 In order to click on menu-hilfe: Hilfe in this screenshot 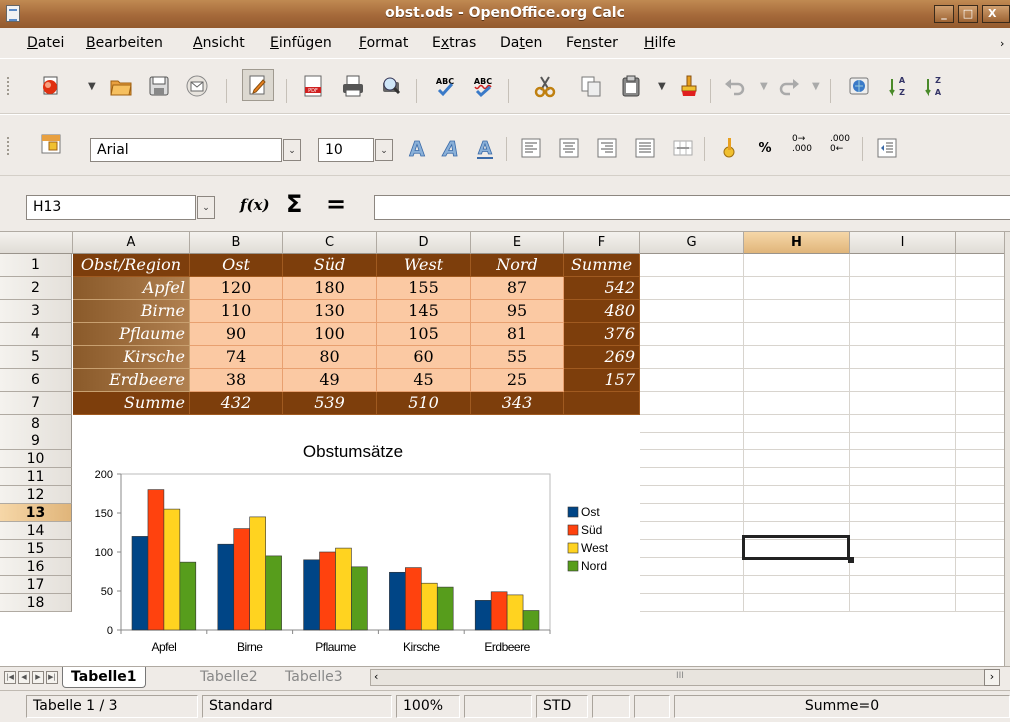, I will do `click(660, 43)`.